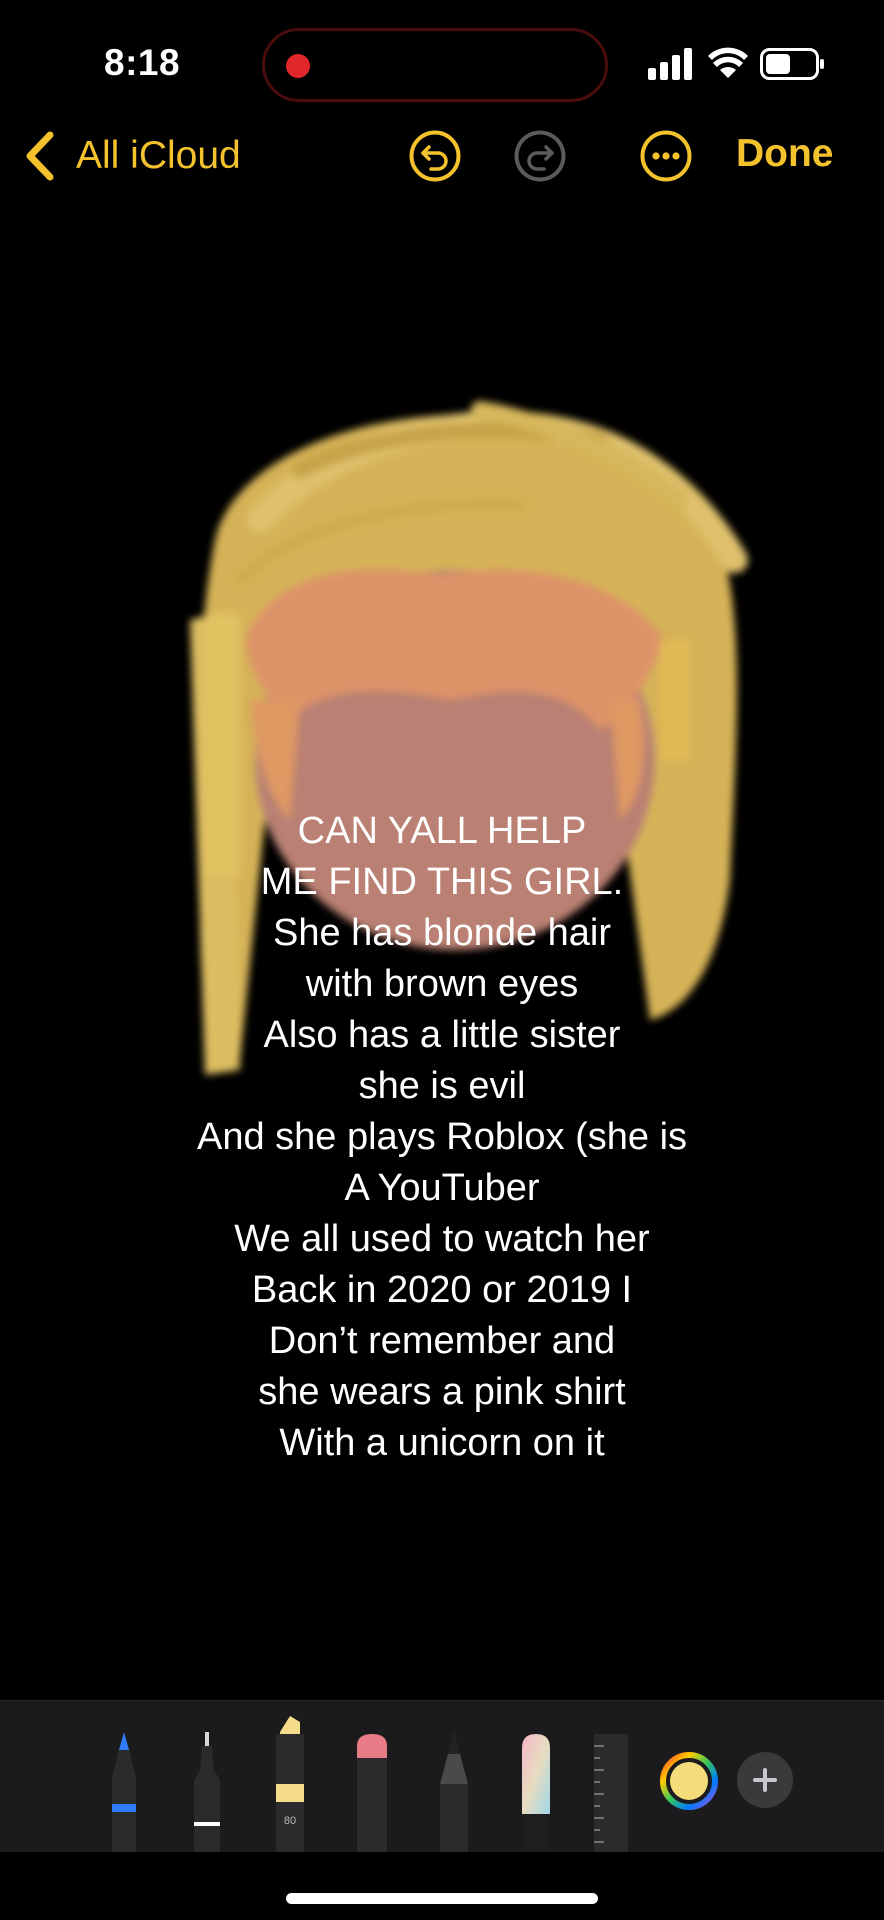 This screenshot has height=1920, width=884. I want to click on status-time: 8:18, so click(142, 62).